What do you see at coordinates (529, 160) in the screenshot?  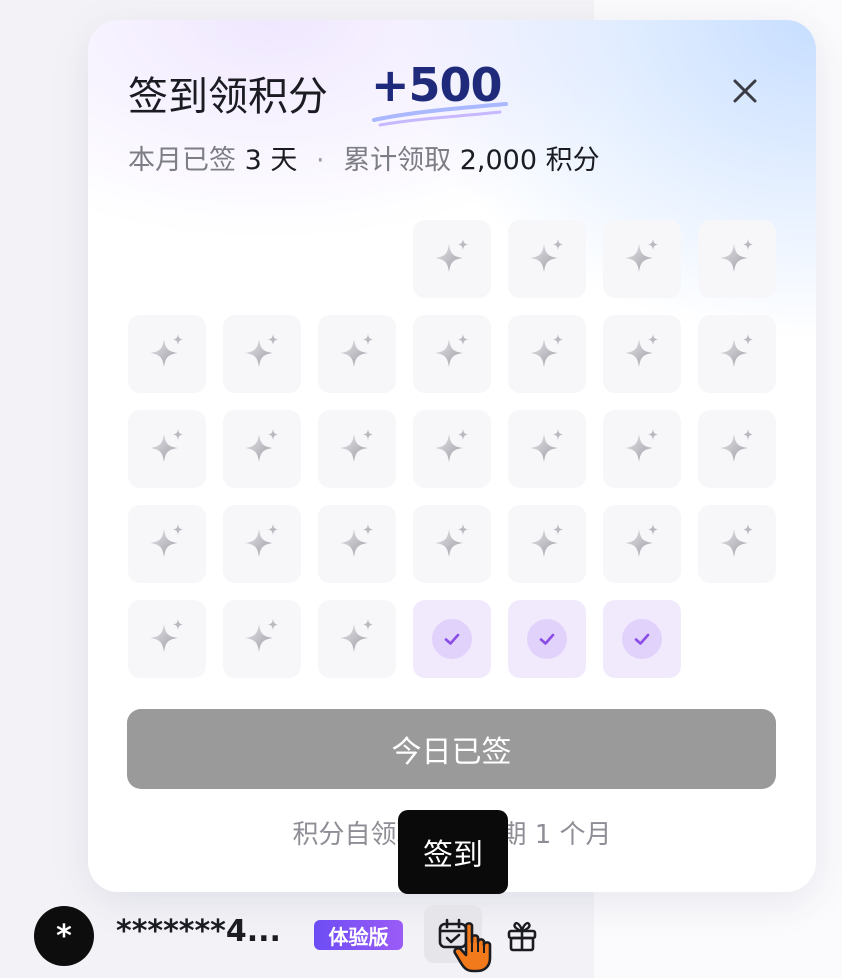 I see `summary-total-value: 2,000 积分` at bounding box center [529, 160].